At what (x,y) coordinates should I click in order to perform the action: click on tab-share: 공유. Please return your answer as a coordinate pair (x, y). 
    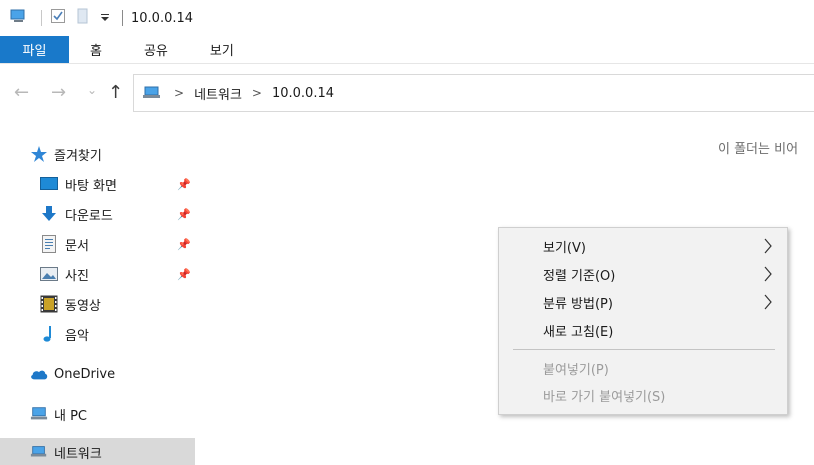
    Looking at the image, I should click on (156, 49).